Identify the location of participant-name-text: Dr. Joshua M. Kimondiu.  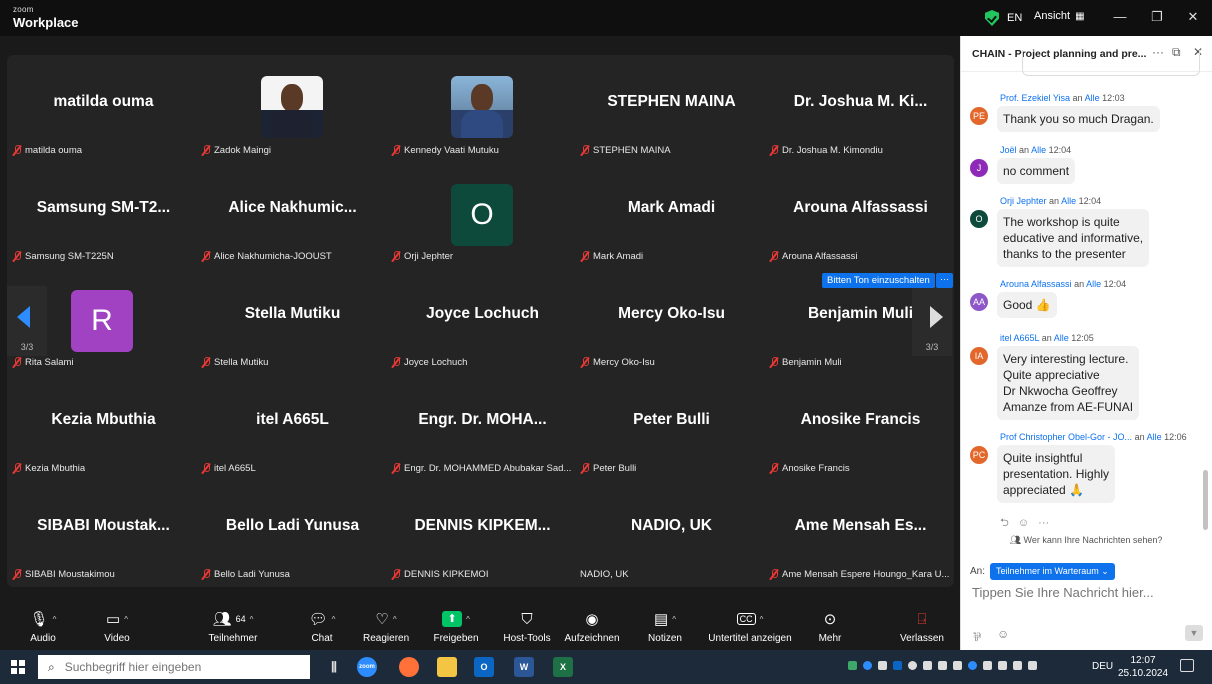
(832, 150).